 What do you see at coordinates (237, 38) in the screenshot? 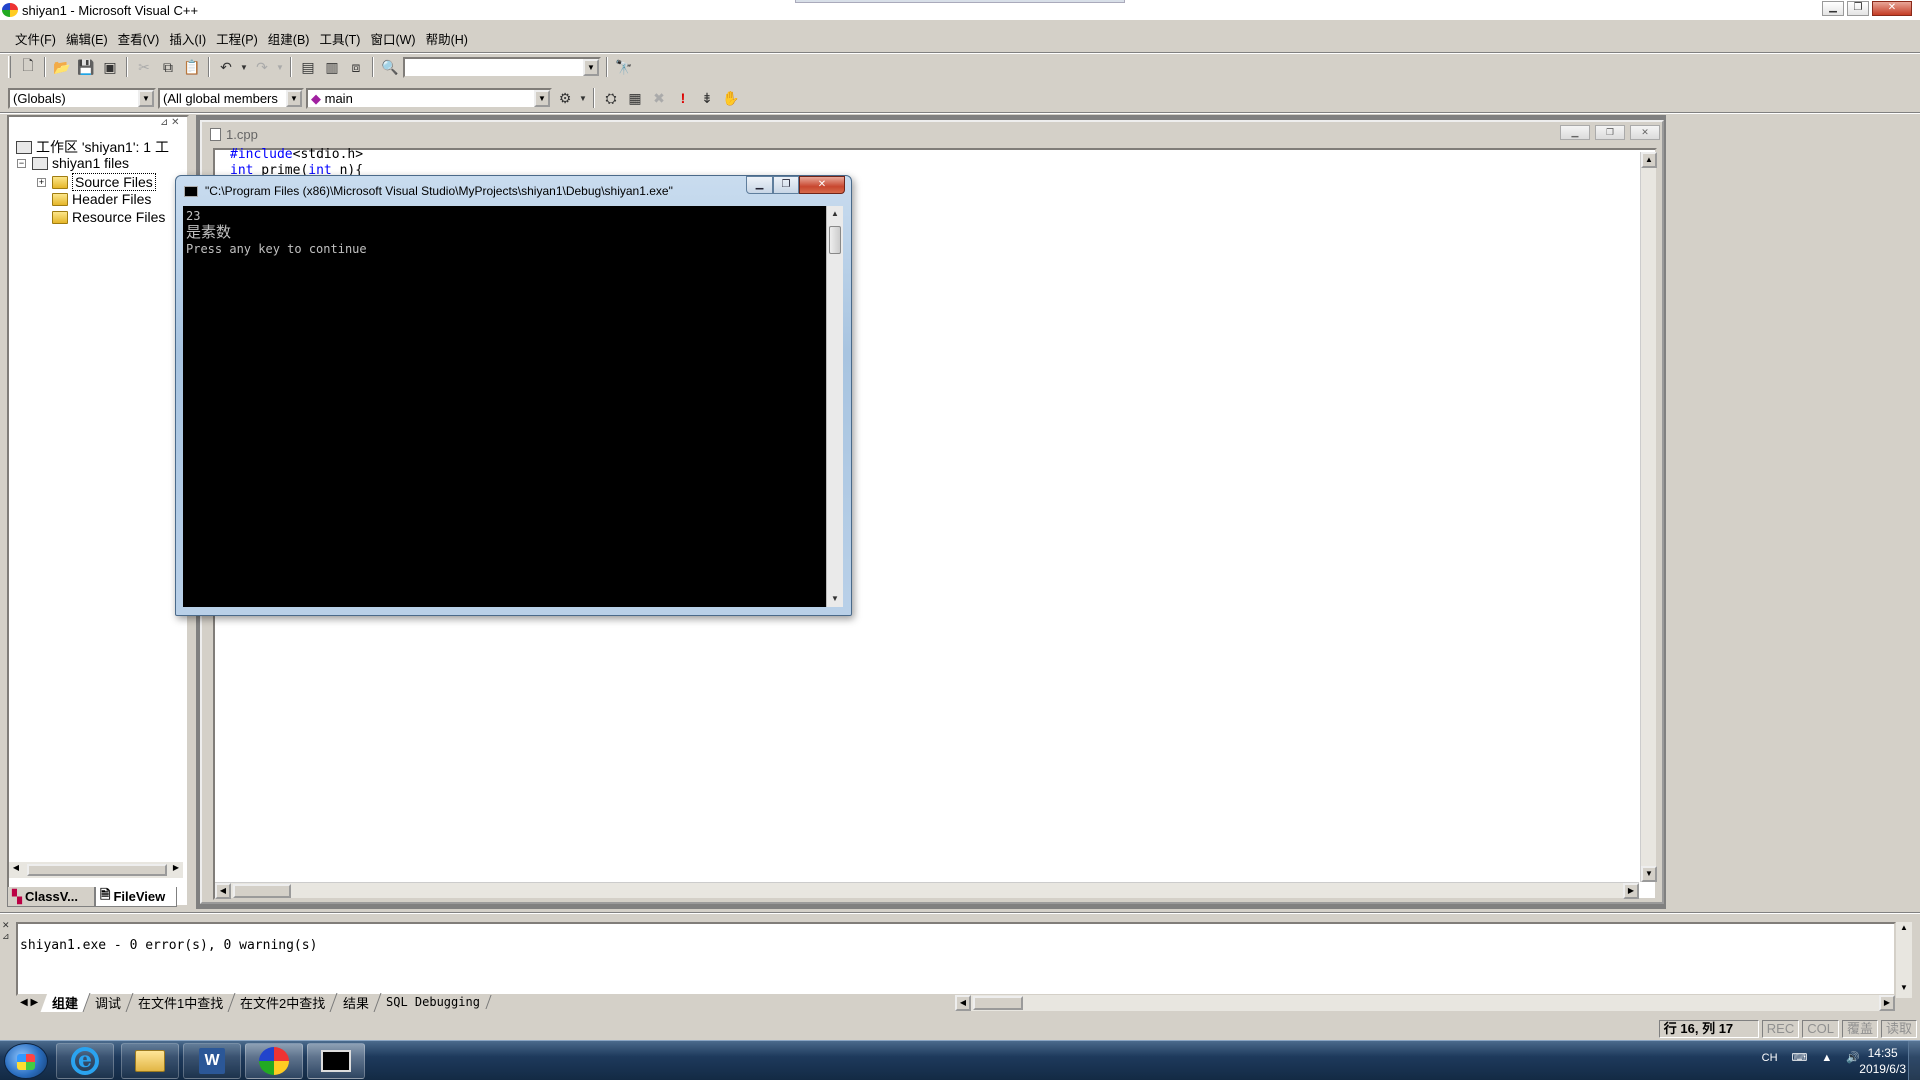
I see `menu-project: 工程(P)` at bounding box center [237, 38].